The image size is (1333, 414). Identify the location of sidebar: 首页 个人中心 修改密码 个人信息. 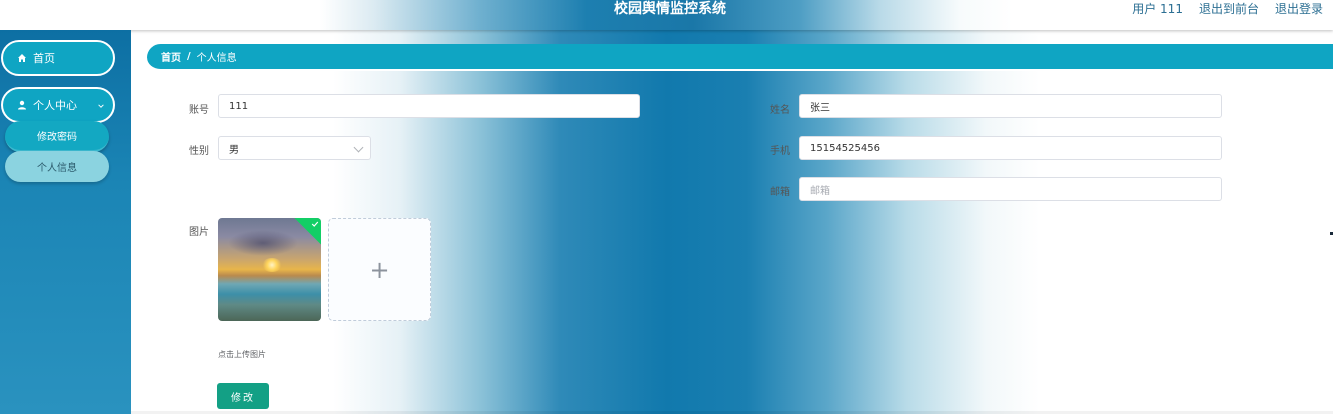
(65, 222).